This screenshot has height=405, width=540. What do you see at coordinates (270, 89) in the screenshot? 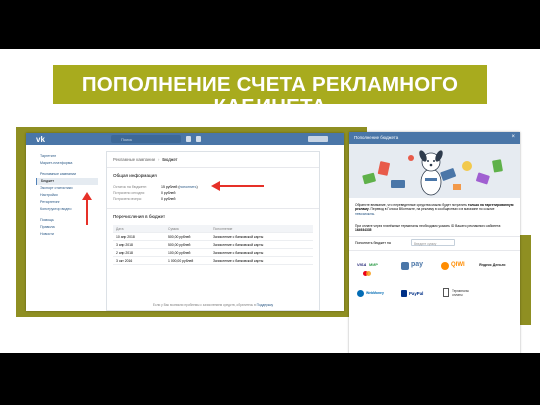
I see `page-title: ПОПОЛНЕНИЕ СЧЕТА РЕКЛАМНОГО КАБИНЕТА` at bounding box center [270, 89].